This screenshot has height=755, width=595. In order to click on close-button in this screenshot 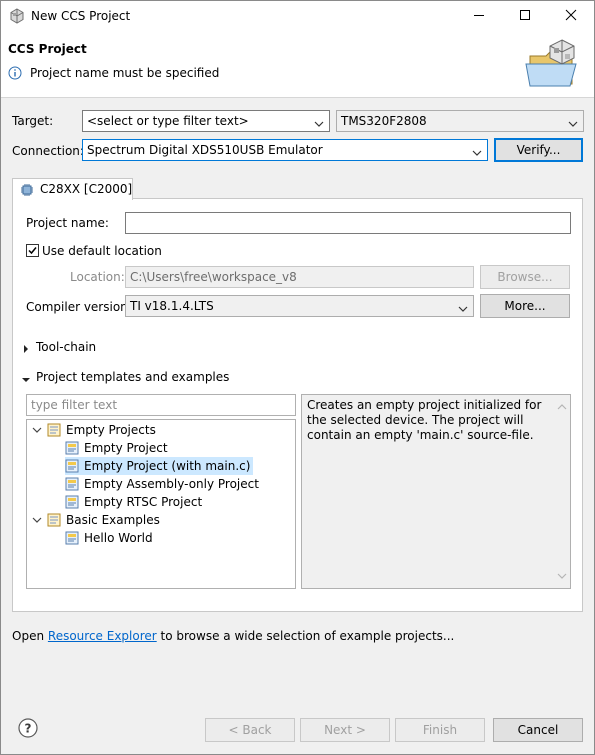, I will do `click(571, 16)`.